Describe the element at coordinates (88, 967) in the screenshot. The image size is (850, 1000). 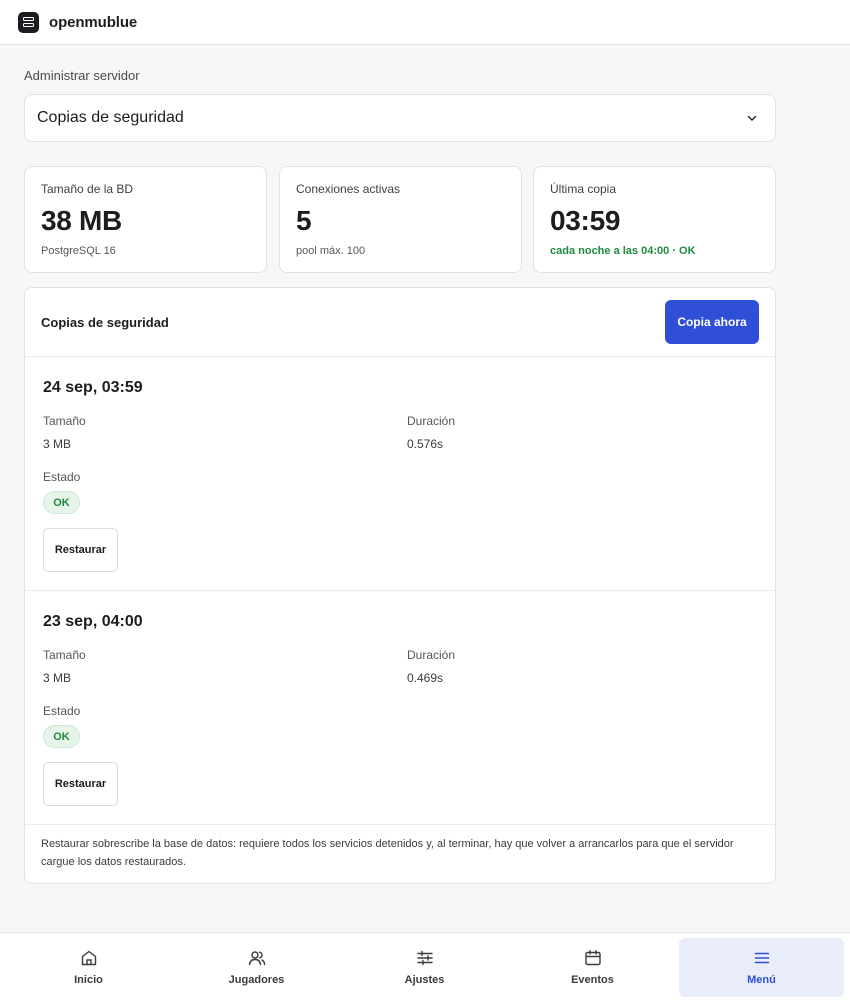
I see `nav-item-home: Inicio` at that location.